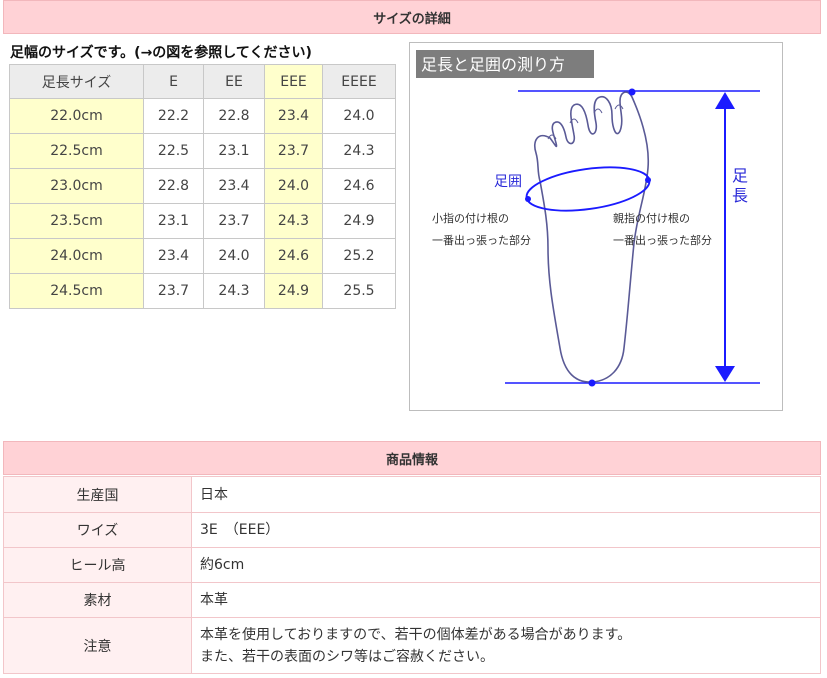 The height and width of the screenshot is (678, 827). Describe the element at coordinates (506, 600) in the screenshot. I see `info-value-material: 本革` at that location.